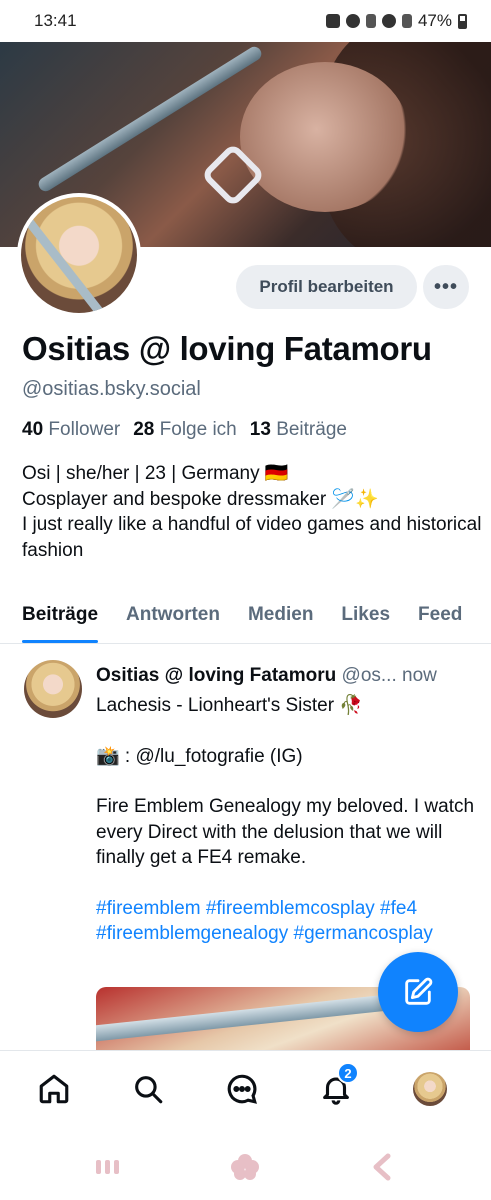 The height and width of the screenshot is (1200, 491). Describe the element at coordinates (199, 756) in the screenshot. I see `post-line: 📸 : @/lu_fotografie (IG)` at that location.